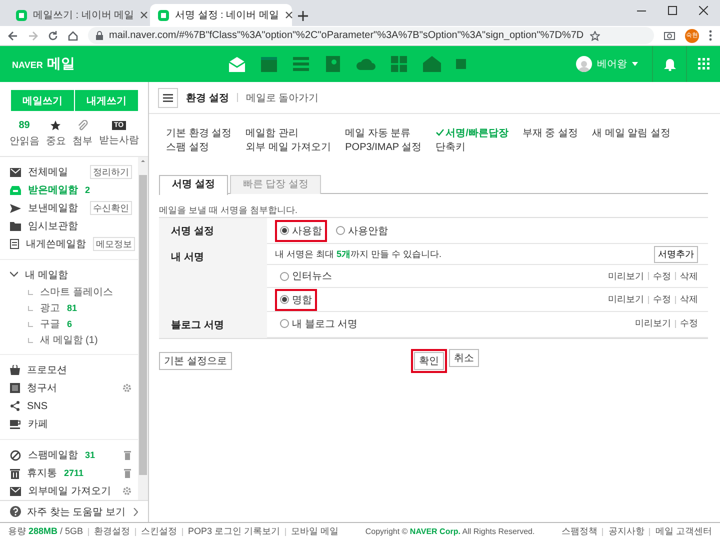  What do you see at coordinates (312, 276) in the screenshot?
I see `option-label: 인터뉴스` at bounding box center [312, 276].